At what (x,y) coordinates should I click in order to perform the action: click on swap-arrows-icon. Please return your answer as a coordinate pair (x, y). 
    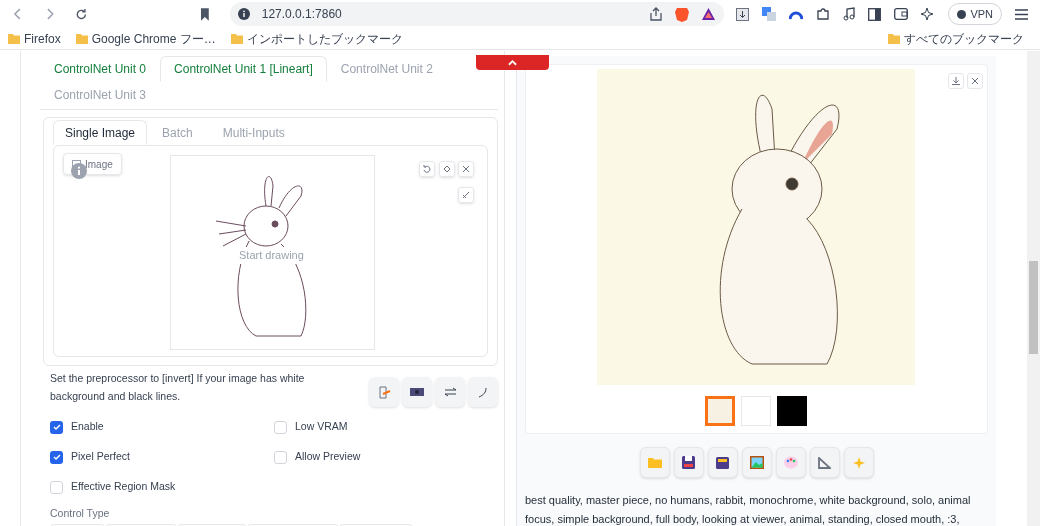
    Looking at the image, I should click on (450, 392).